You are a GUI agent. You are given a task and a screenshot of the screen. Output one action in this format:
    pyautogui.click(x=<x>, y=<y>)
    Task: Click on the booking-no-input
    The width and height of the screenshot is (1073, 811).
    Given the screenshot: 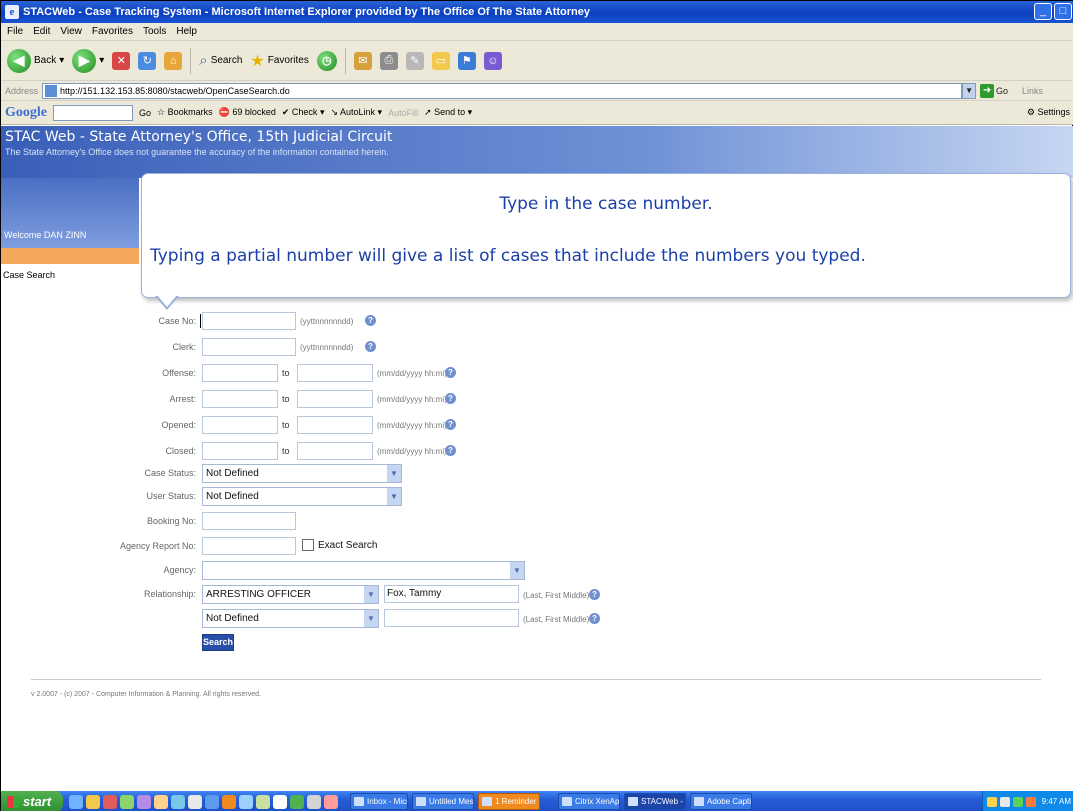 What is the action you would take?
    pyautogui.click(x=249, y=521)
    